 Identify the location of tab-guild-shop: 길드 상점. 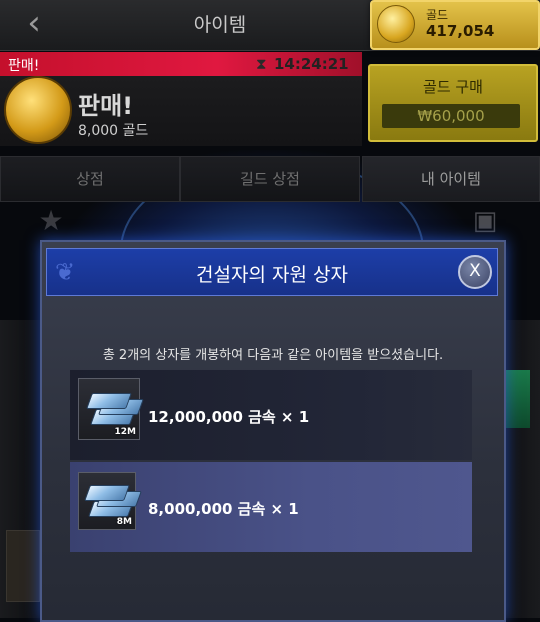
(270, 179).